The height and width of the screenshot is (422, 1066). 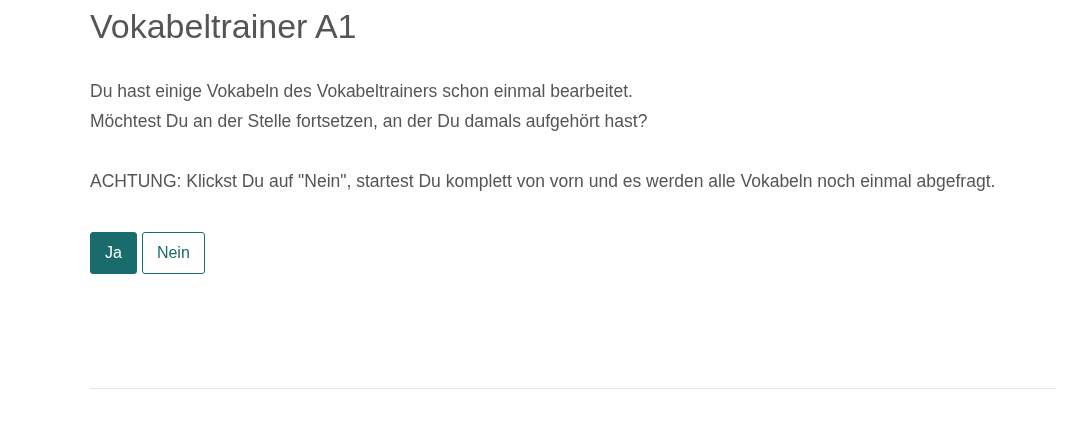 What do you see at coordinates (369, 106) in the screenshot?
I see `paragraph: Du hast einige Vokabeln des Vokabeltrainers schon einmal bearbeitet. Möchtest Du an der Stelle fortsetzen, an der Du damals aufgehört hast?` at bounding box center [369, 106].